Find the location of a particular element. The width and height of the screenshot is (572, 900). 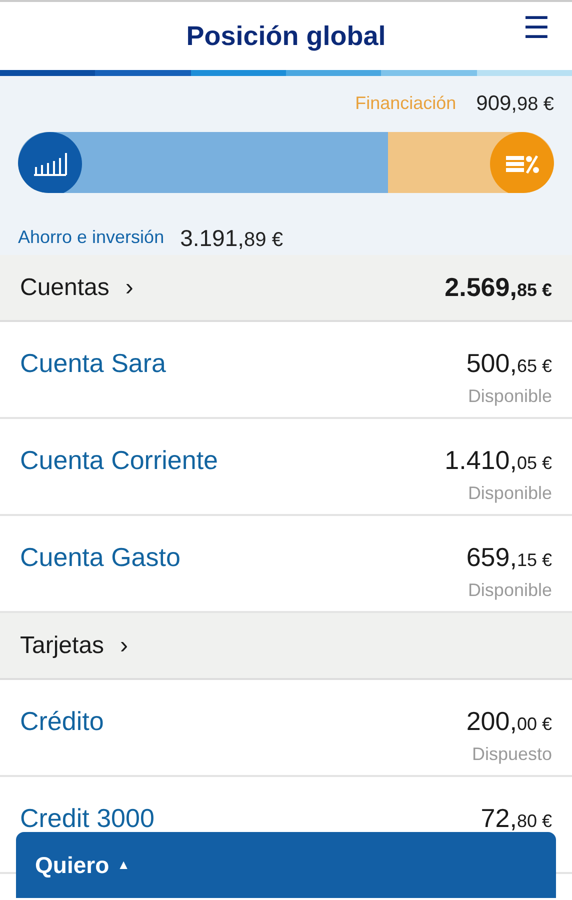

amount-note: Dispuesto is located at coordinates (512, 754).